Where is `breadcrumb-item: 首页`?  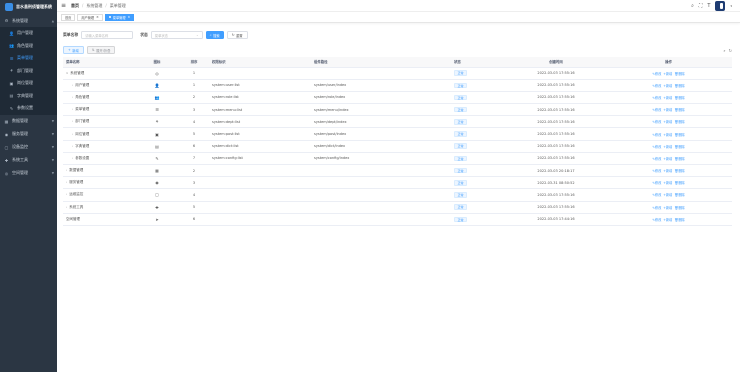 breadcrumb-item: 首页 is located at coordinates (75, 6).